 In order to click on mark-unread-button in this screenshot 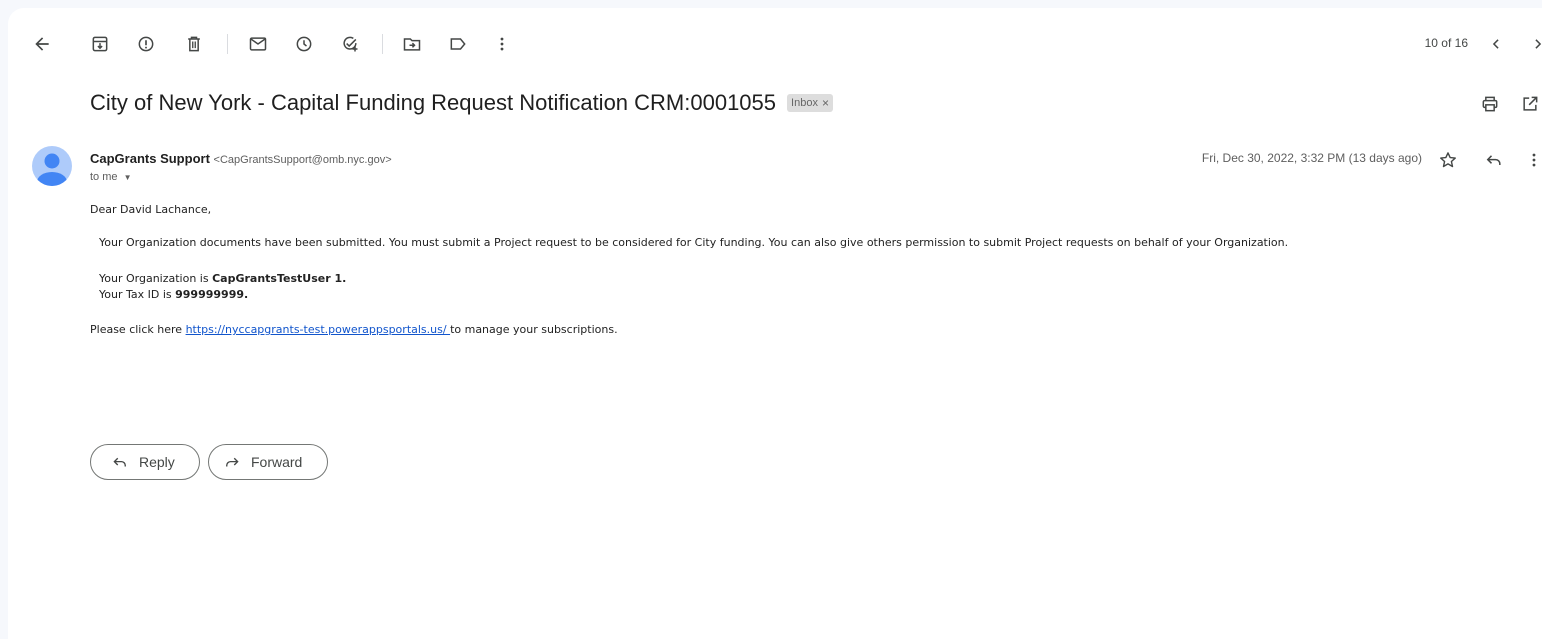, I will do `click(258, 44)`.